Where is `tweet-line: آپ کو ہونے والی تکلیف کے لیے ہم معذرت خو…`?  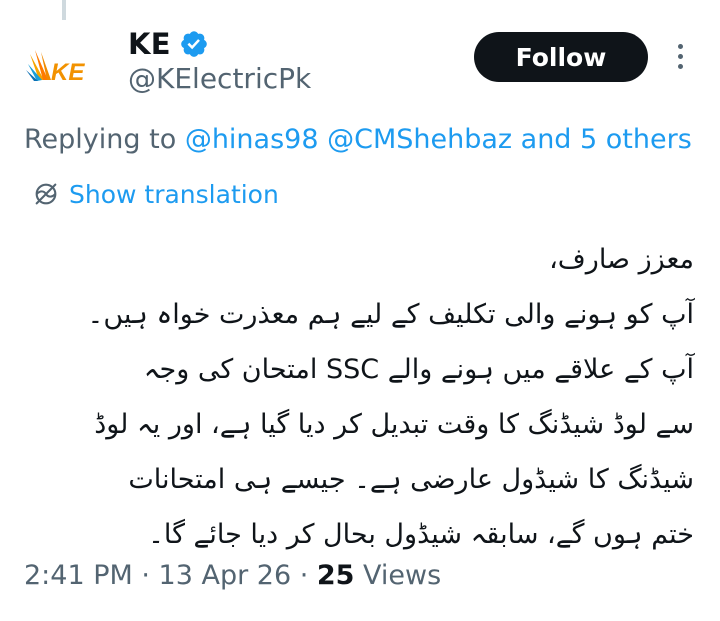
tweet-line: آپ کو ہونے والی تکلیف کے لیے ہم معذرت خو… is located at coordinates (390, 314).